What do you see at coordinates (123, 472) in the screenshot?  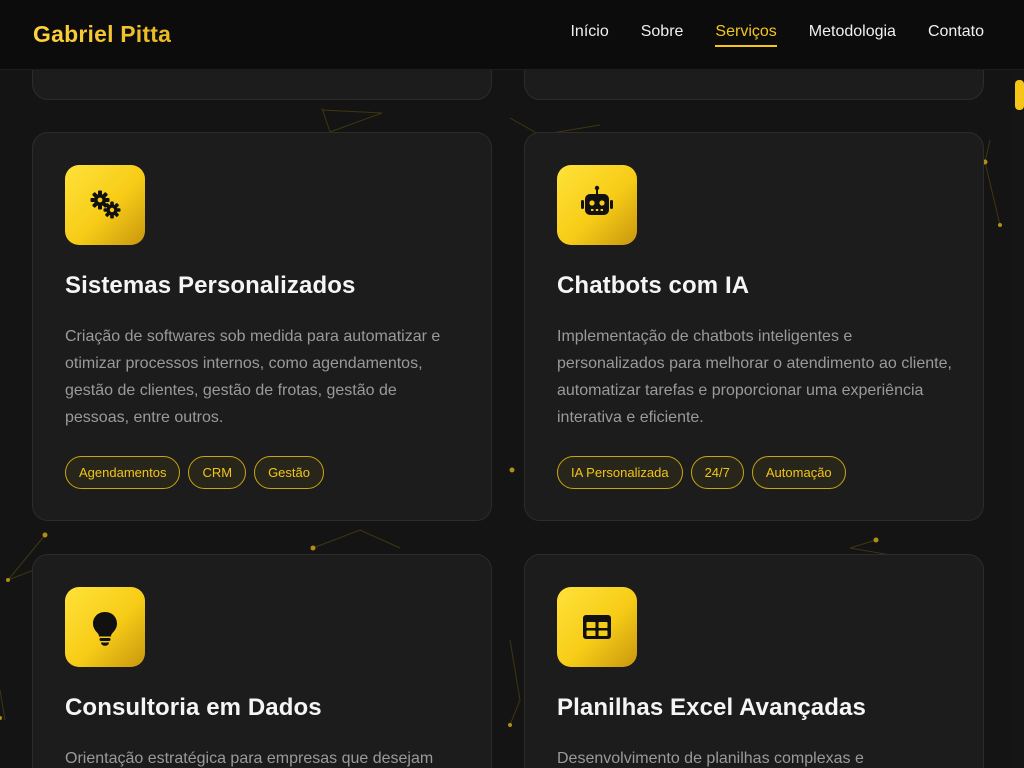 I see `tag: Agendamentos` at bounding box center [123, 472].